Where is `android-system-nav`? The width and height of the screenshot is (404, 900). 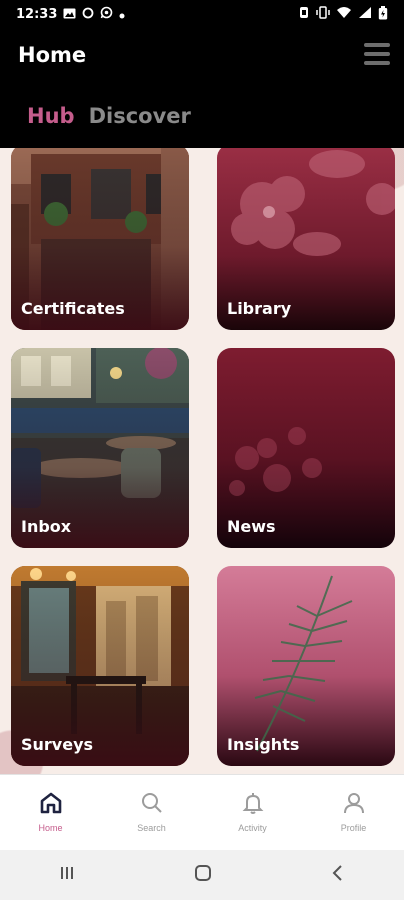
android-system-nav is located at coordinates (202, 875).